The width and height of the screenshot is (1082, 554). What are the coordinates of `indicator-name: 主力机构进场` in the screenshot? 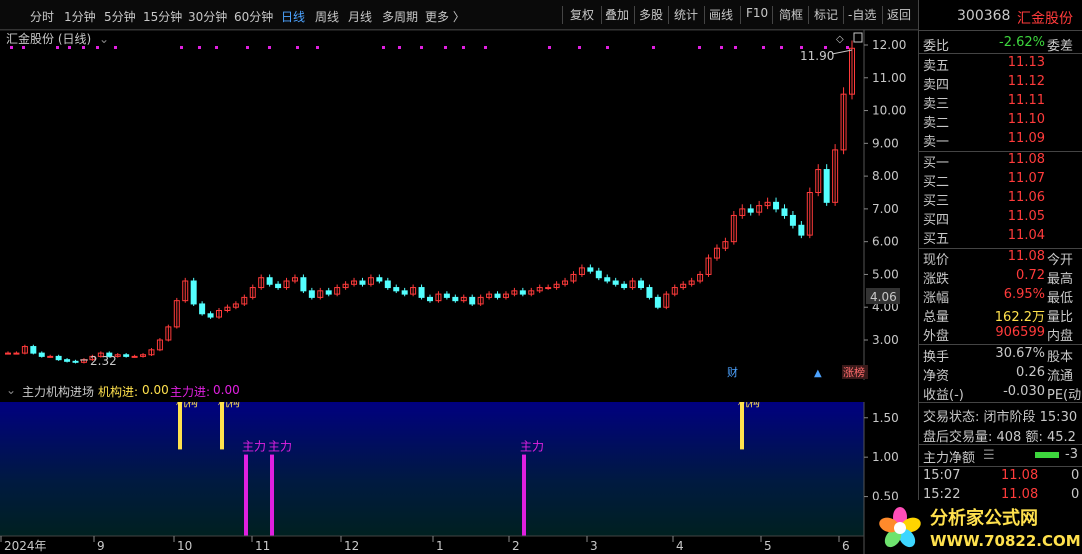 It's located at (58, 391).